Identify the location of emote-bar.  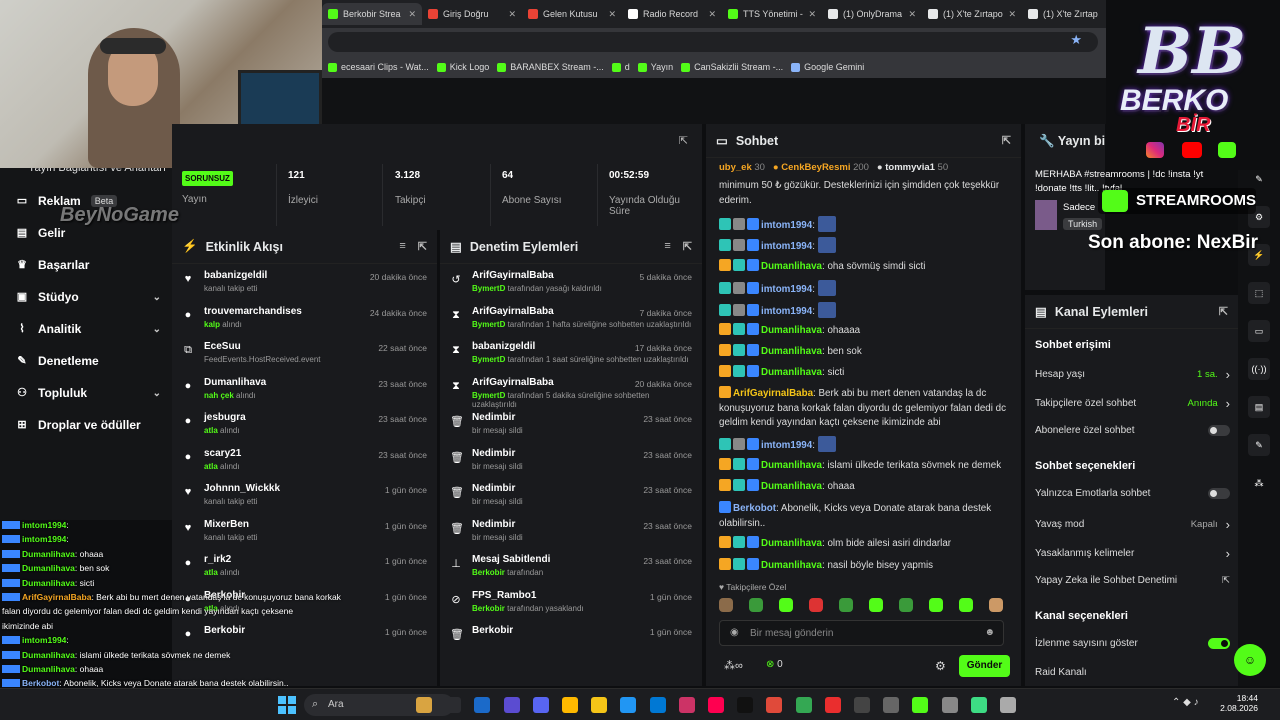
(866, 606).